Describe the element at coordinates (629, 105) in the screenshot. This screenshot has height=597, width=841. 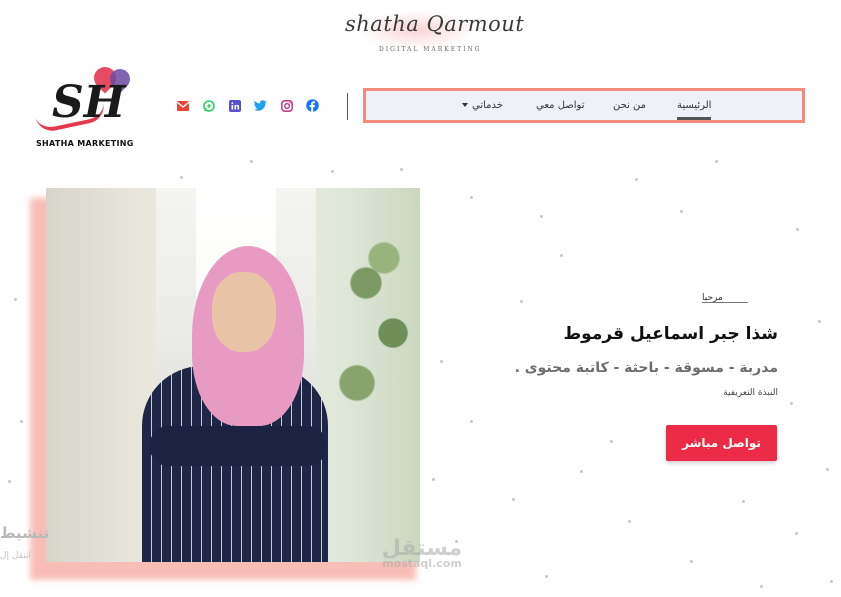
I see `nav-item-about: من نحن` at that location.